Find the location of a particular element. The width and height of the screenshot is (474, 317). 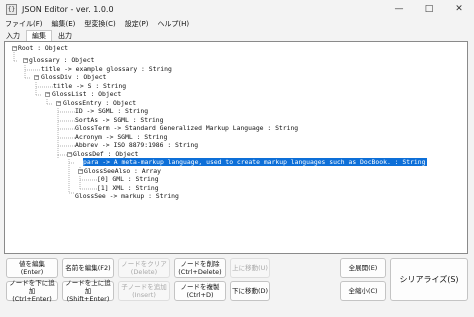

button-shortcut: (Shift+Enter) is located at coordinates (88, 299).